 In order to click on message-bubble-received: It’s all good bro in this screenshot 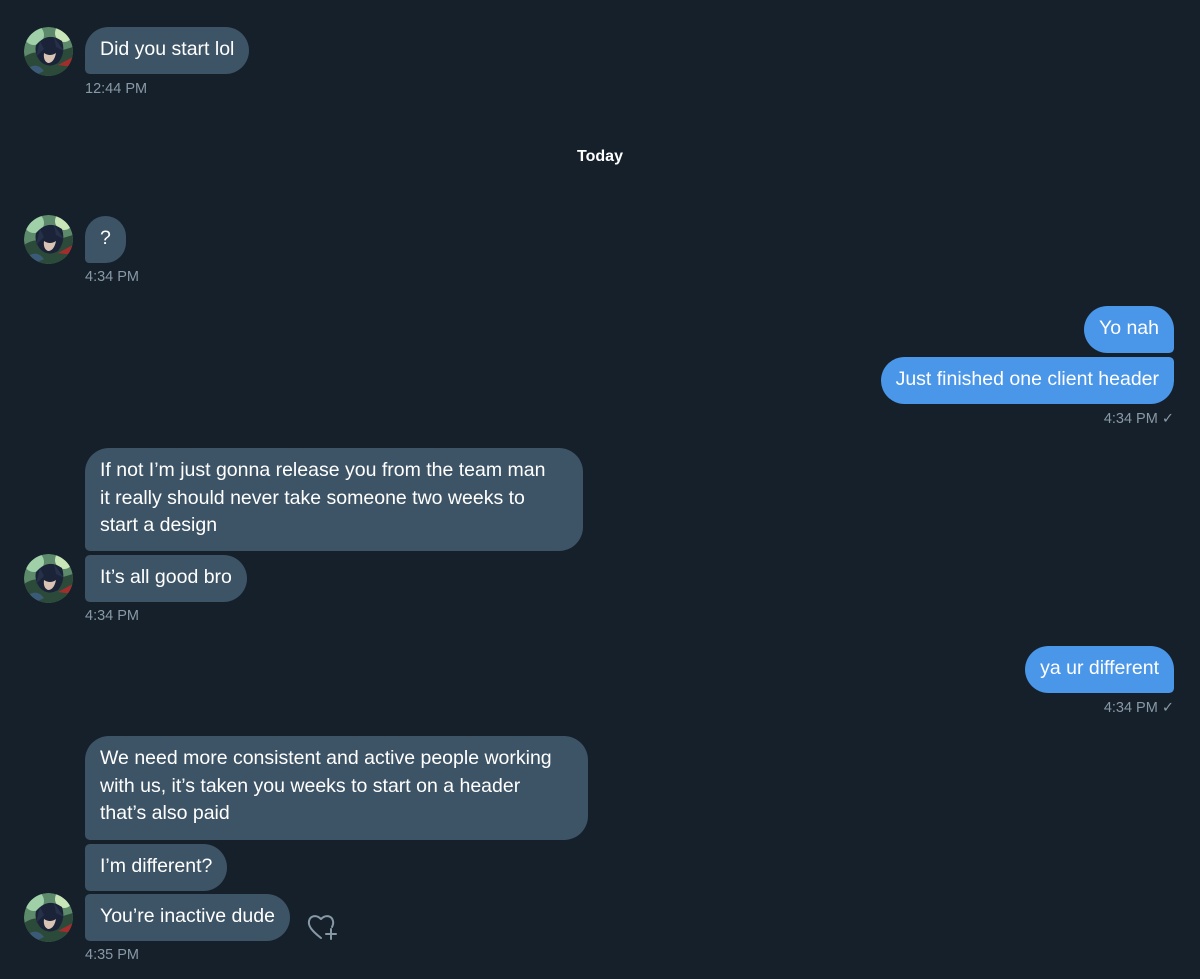, I will do `click(166, 578)`.